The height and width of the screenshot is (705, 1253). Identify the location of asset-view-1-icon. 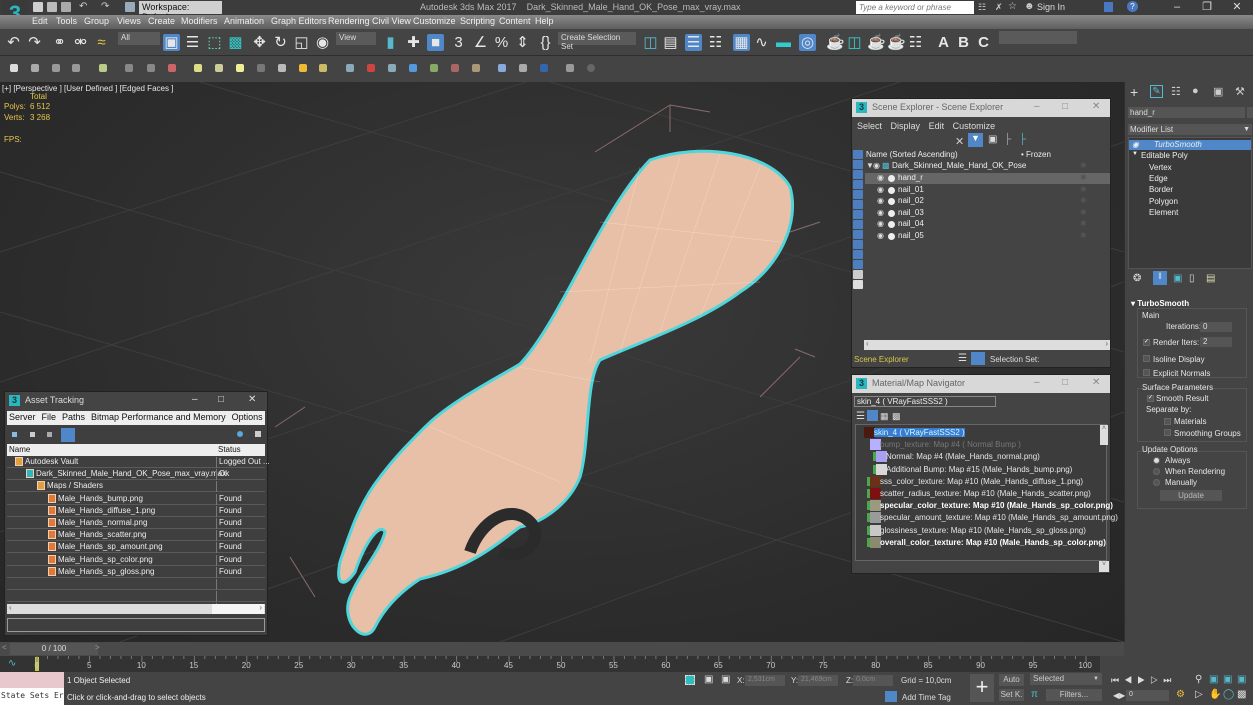
(14, 434).